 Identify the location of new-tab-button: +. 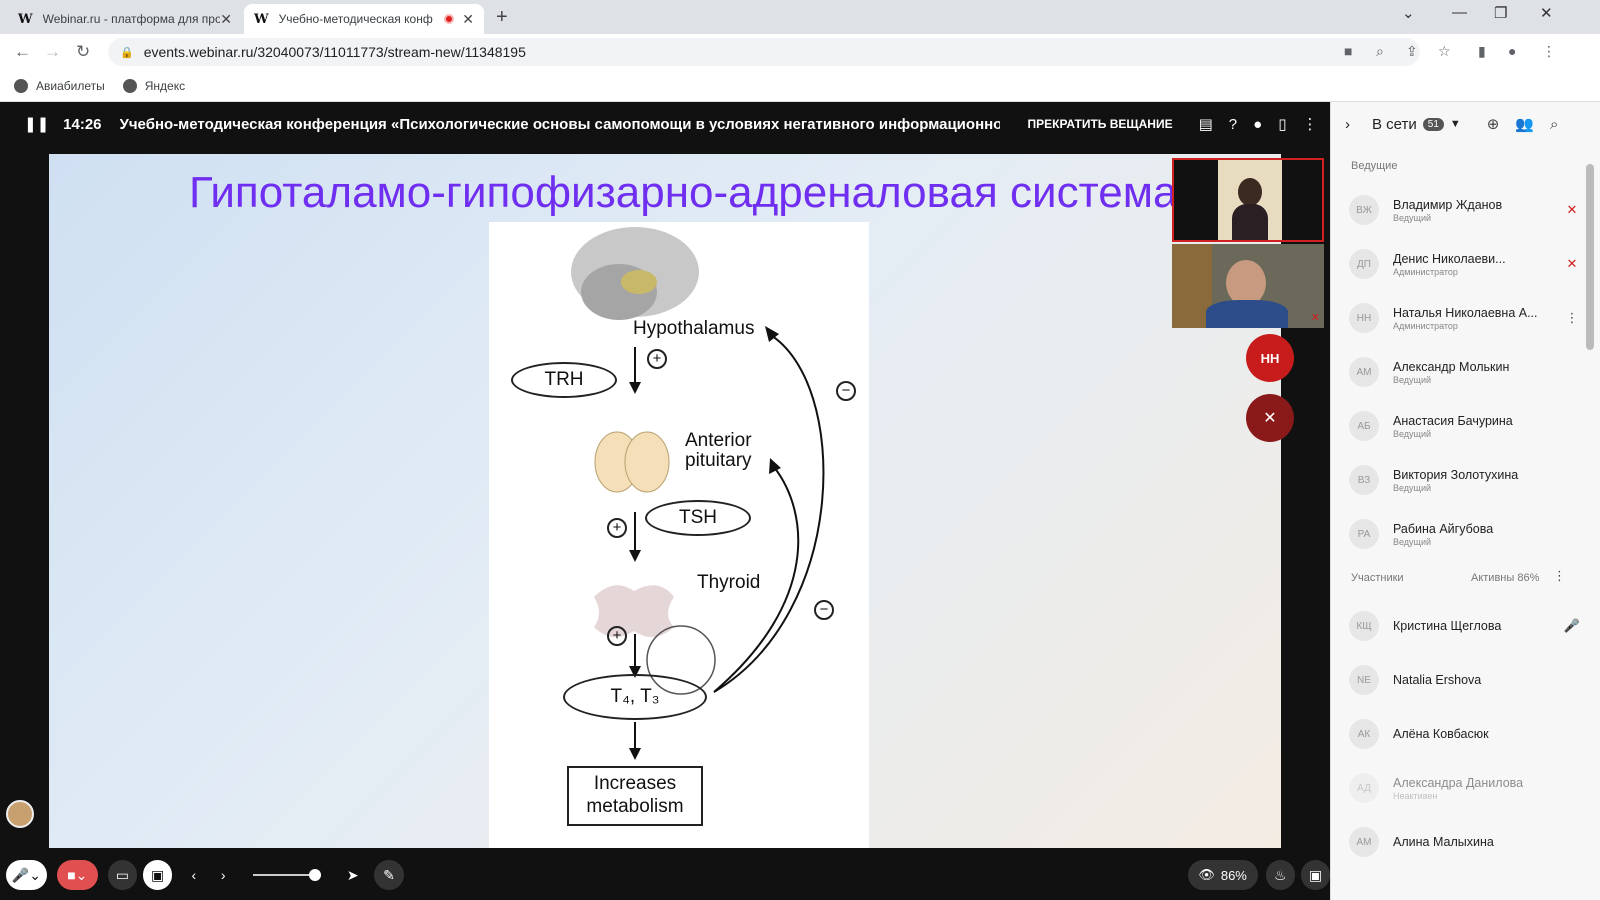
(502, 17).